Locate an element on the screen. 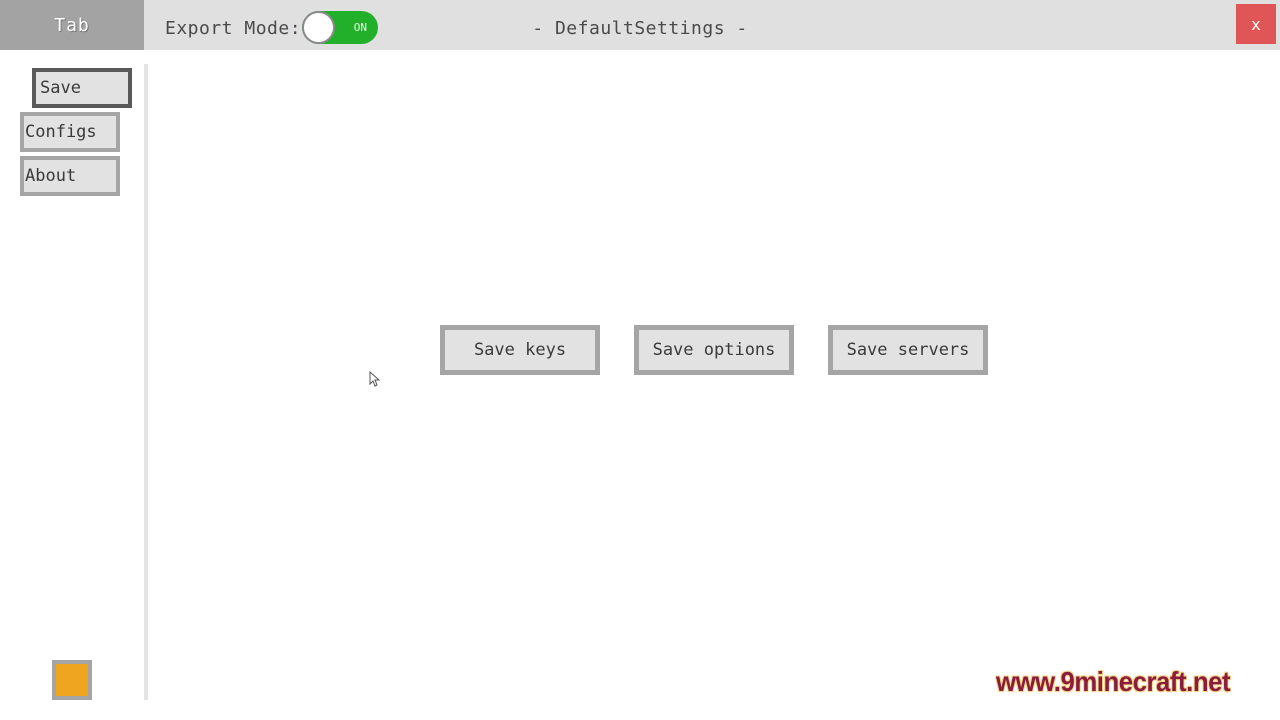 This screenshot has height=720, width=1280. toggle-state-label: ON is located at coordinates (360, 27).